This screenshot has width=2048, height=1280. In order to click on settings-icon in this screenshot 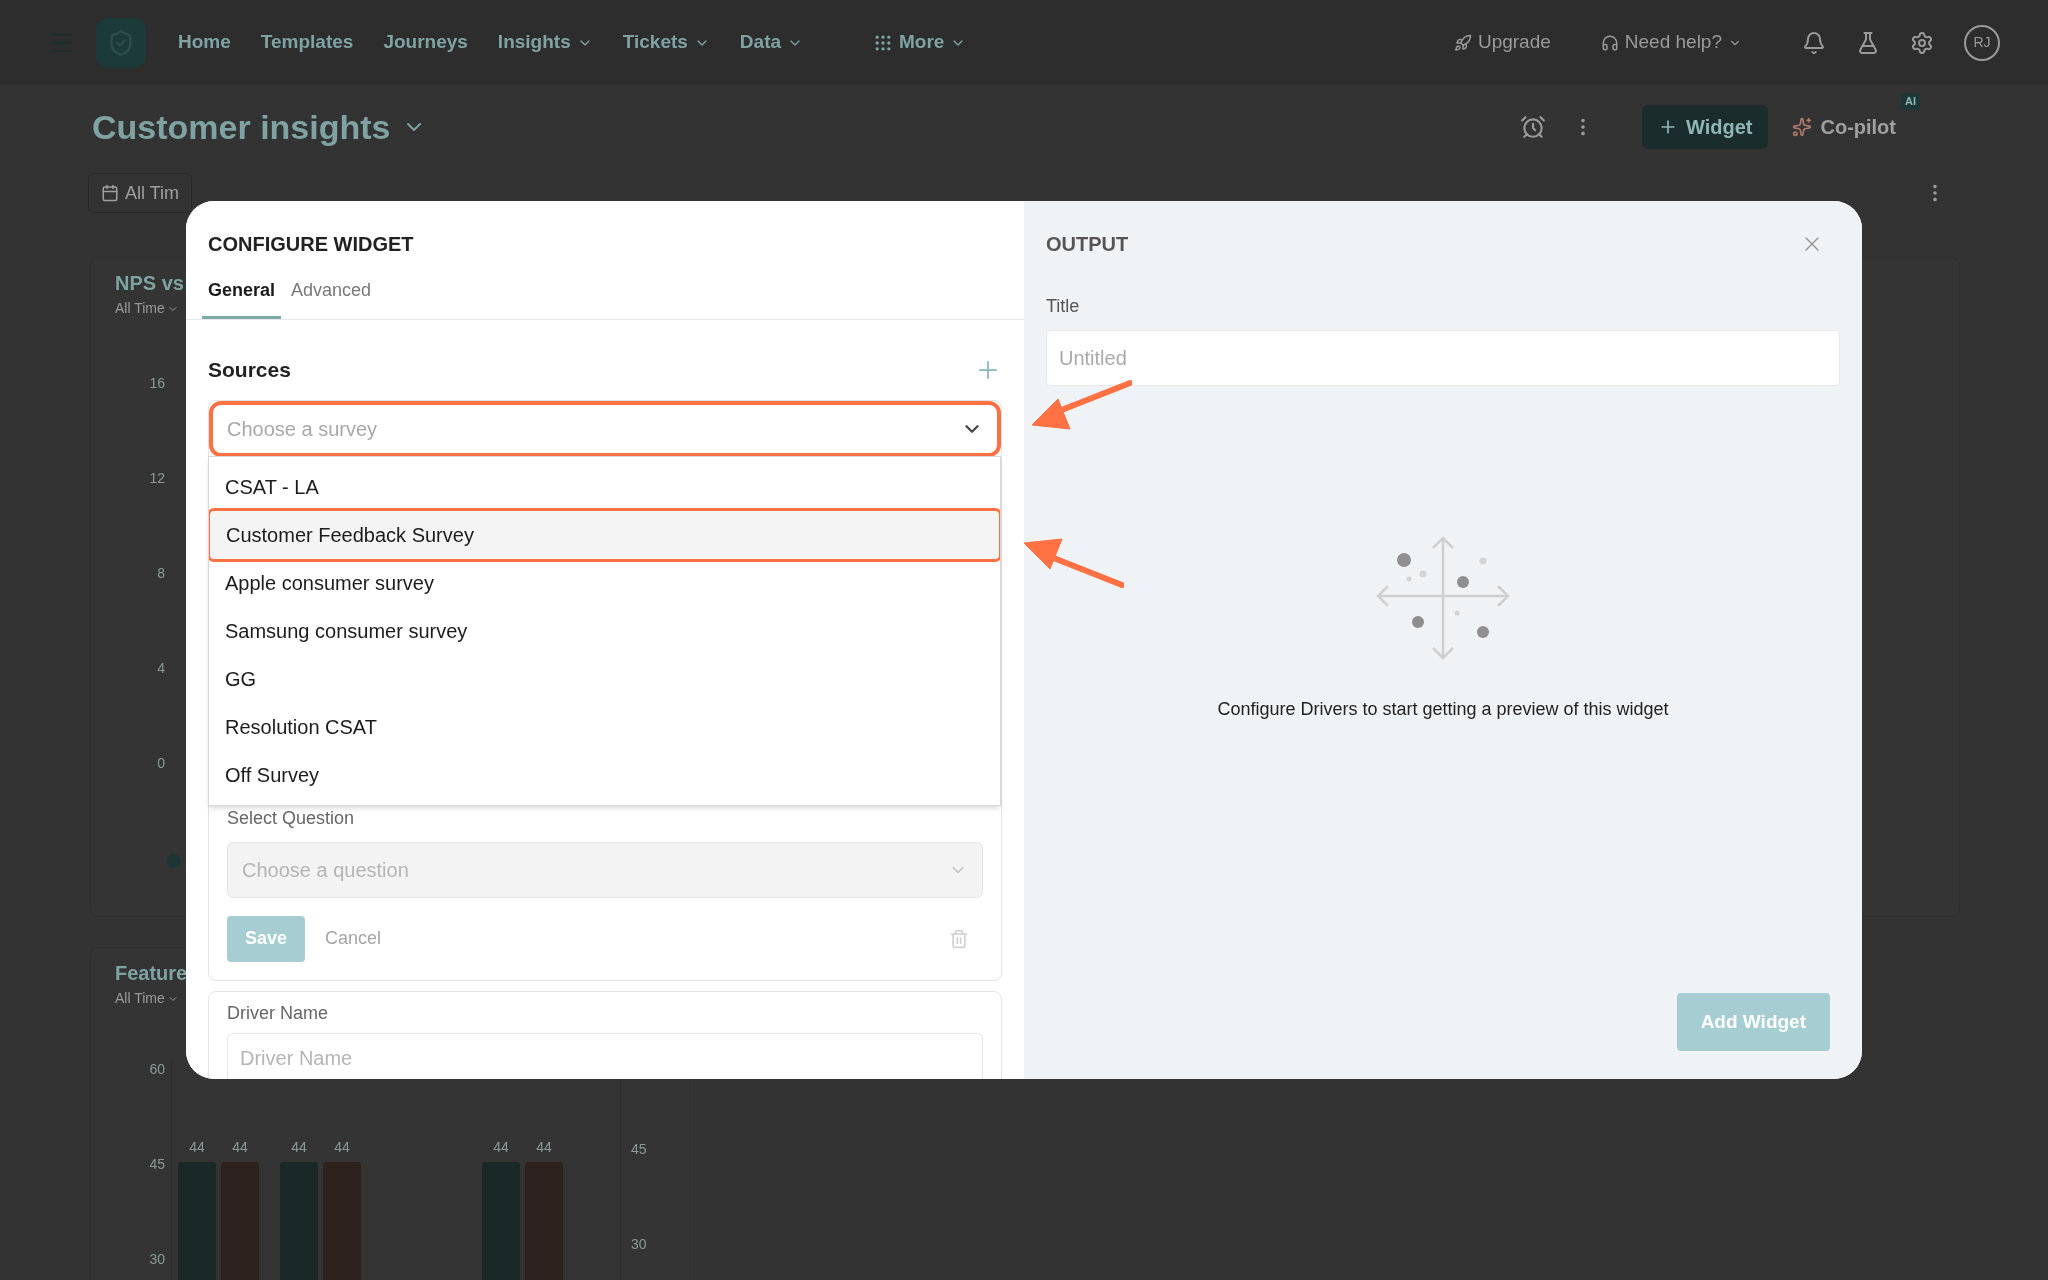, I will do `click(1922, 42)`.